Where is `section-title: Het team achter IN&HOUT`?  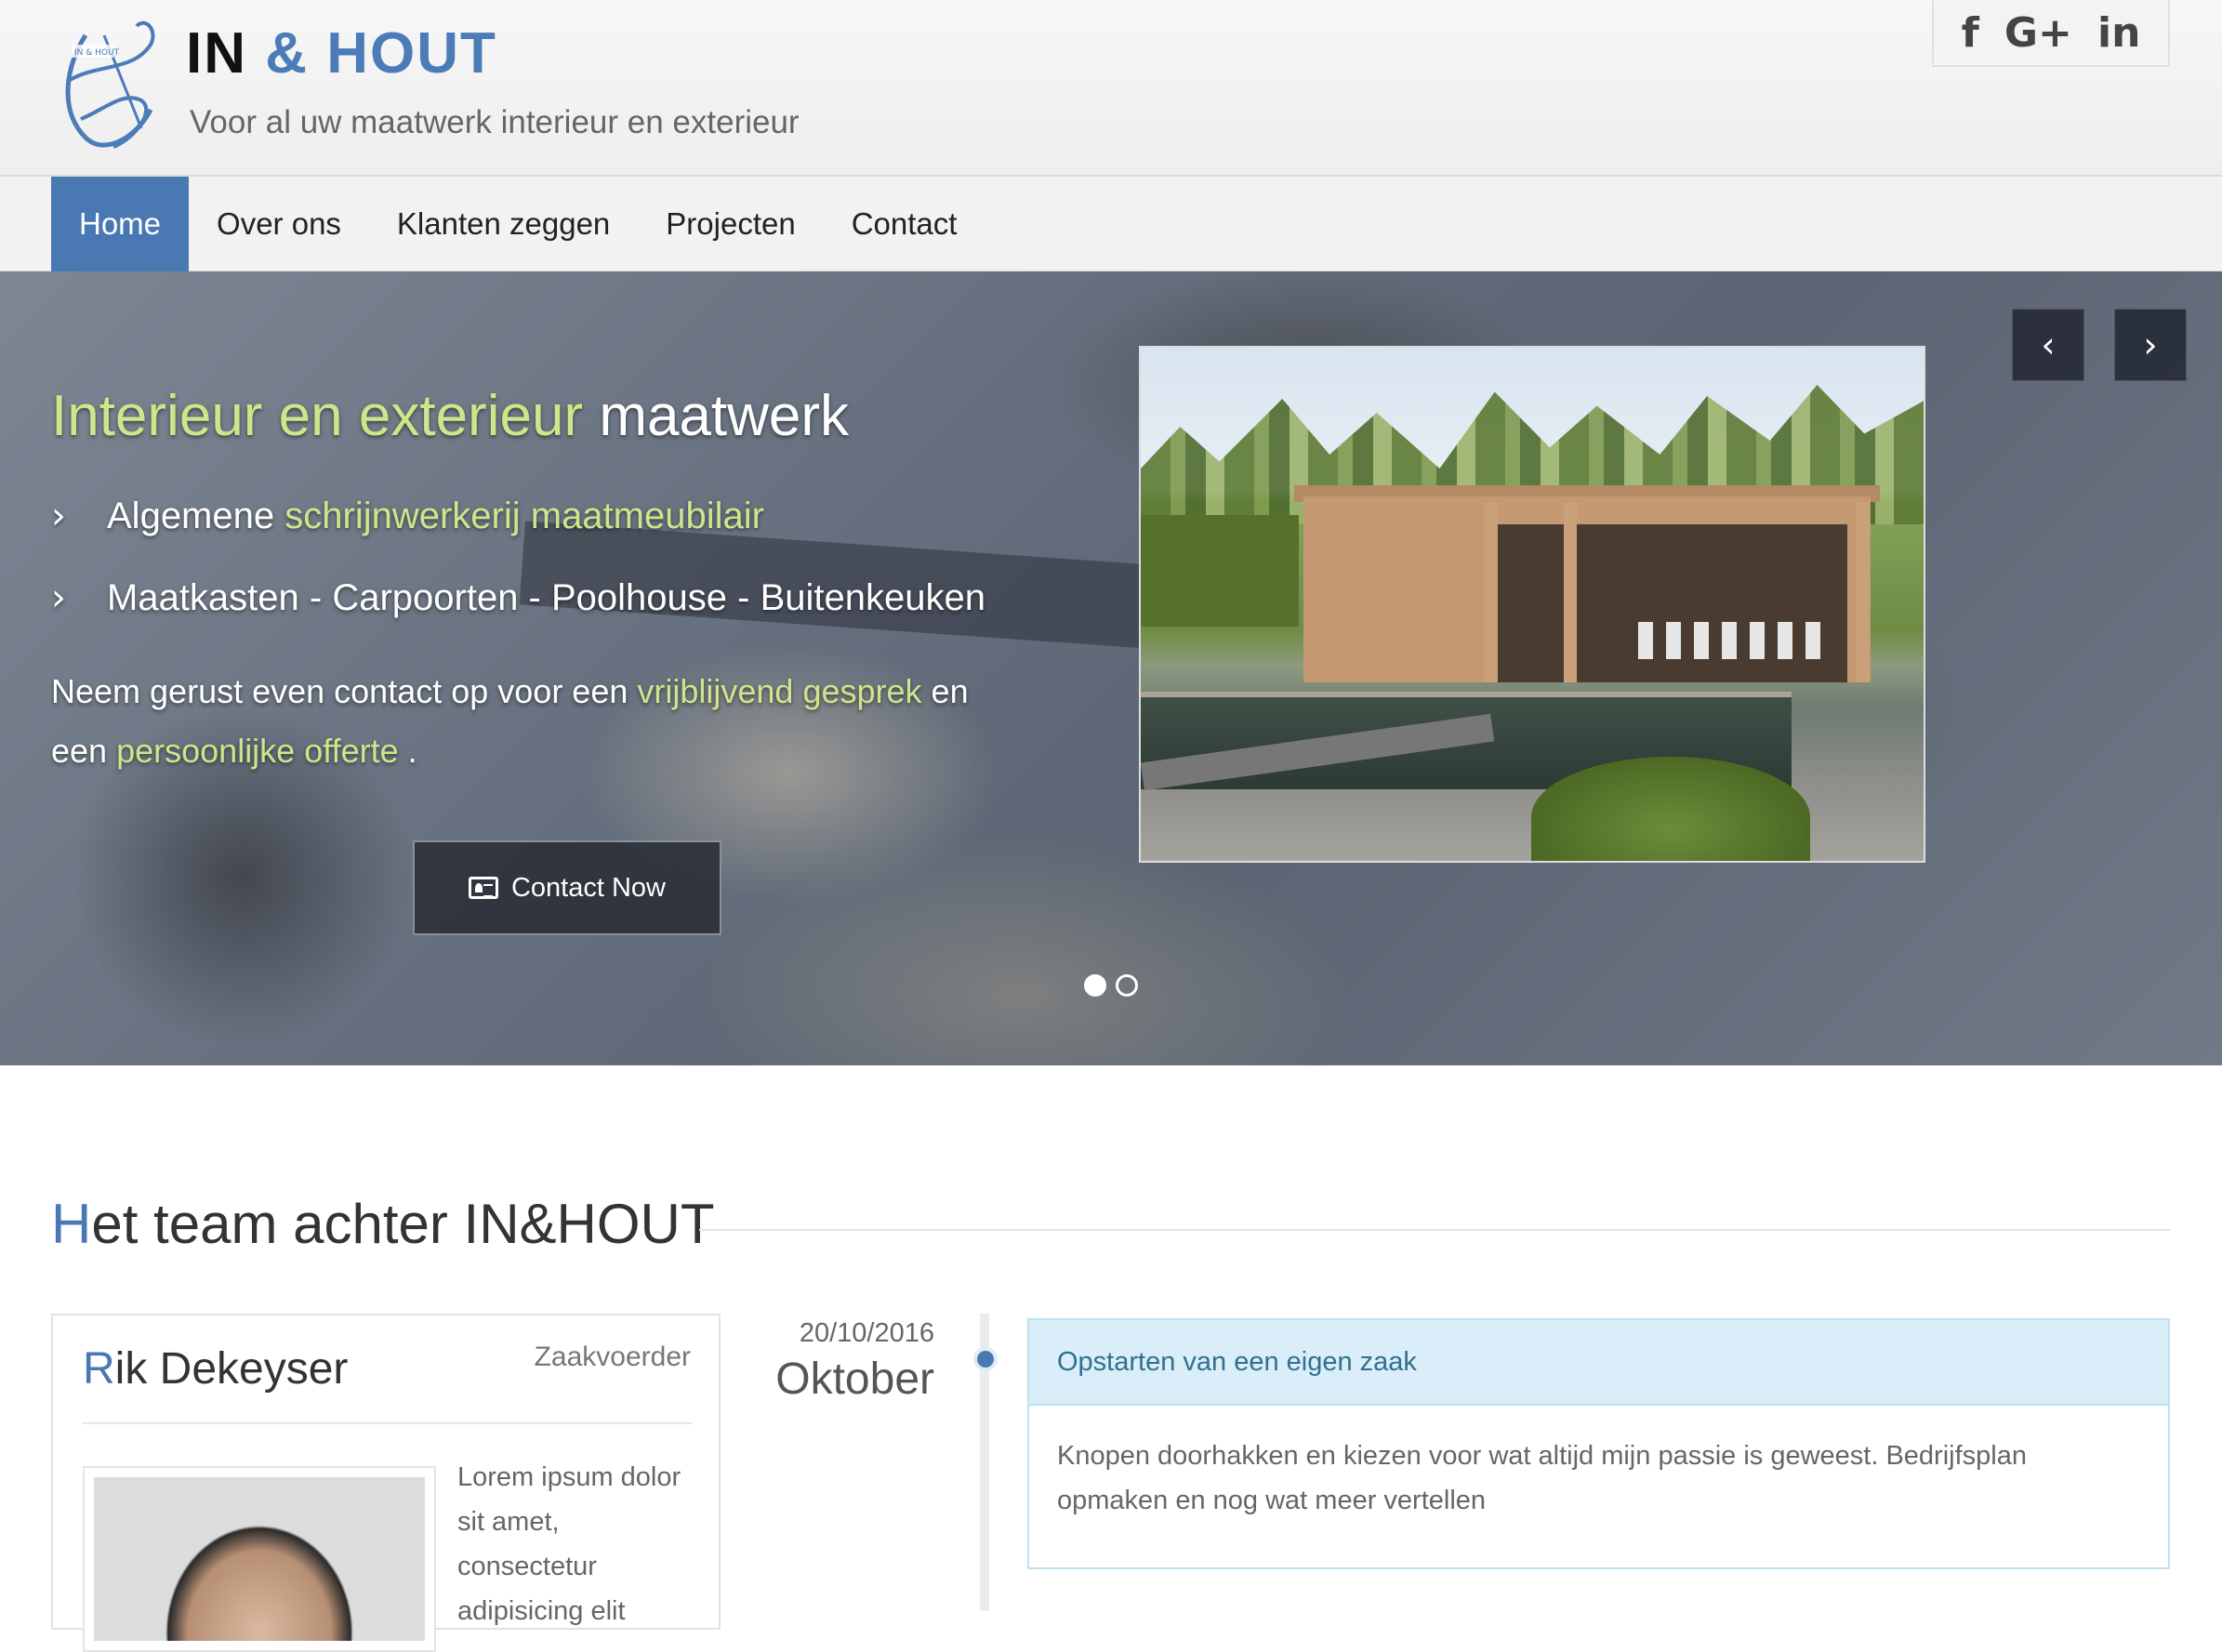
section-title: Het team achter IN&HOUT is located at coordinates (383, 1224).